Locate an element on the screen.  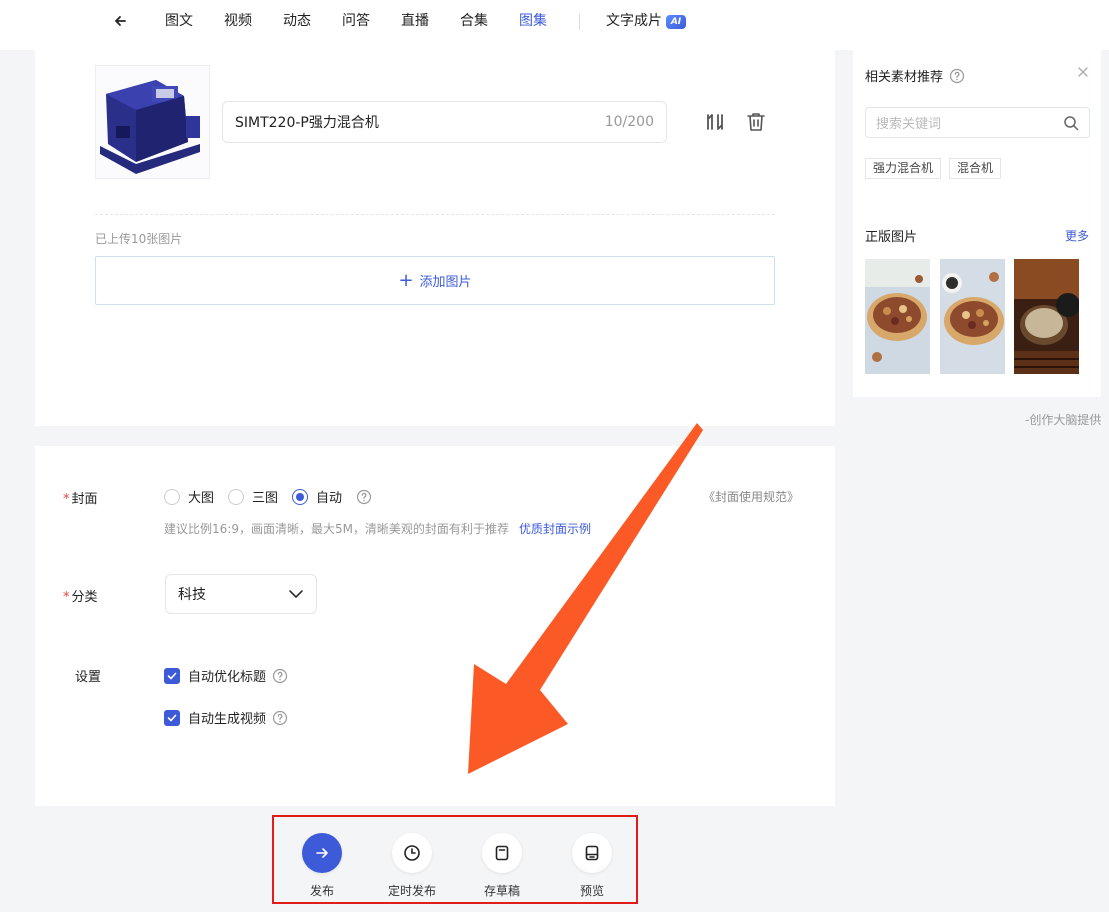
cover-option-big: 大图 is located at coordinates (189, 496).